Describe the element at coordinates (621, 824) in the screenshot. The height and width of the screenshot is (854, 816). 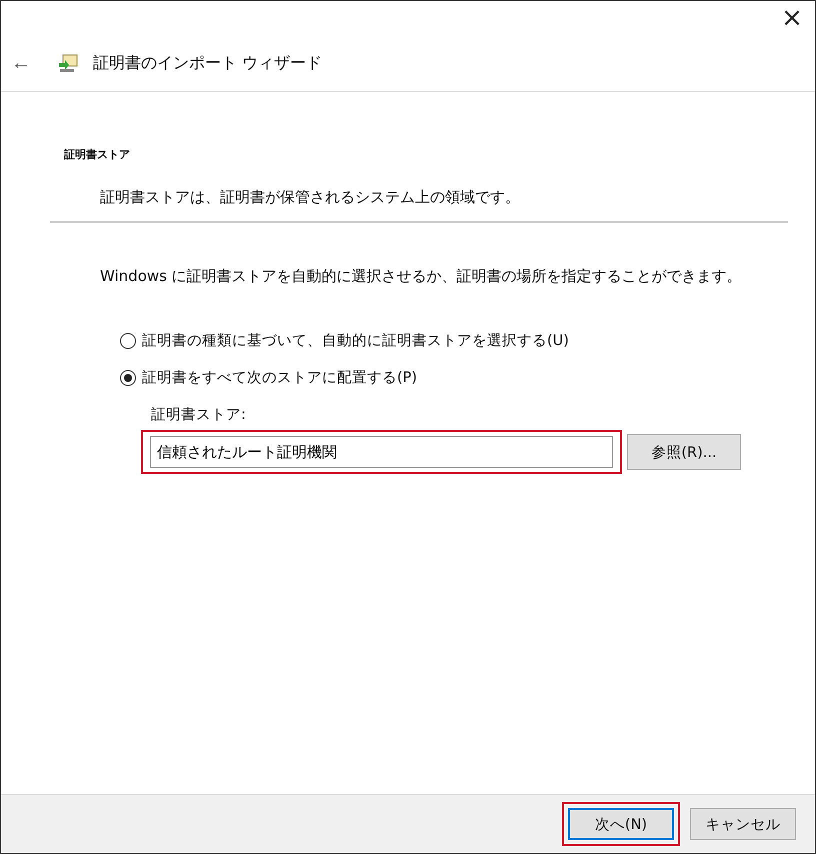
I see `footer-button: 次へ(N)` at that location.